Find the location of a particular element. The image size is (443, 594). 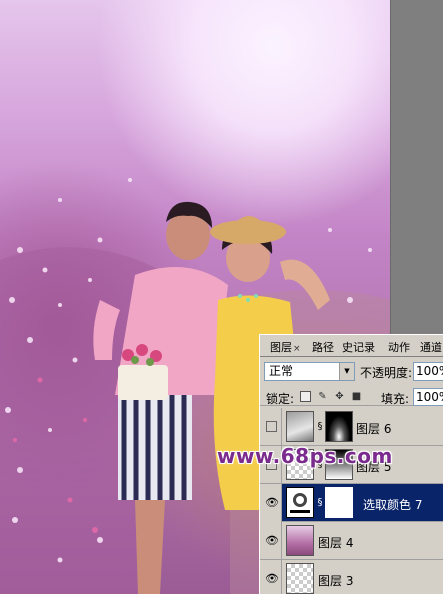

layer-row: § 图层 6 is located at coordinates (351, 427).